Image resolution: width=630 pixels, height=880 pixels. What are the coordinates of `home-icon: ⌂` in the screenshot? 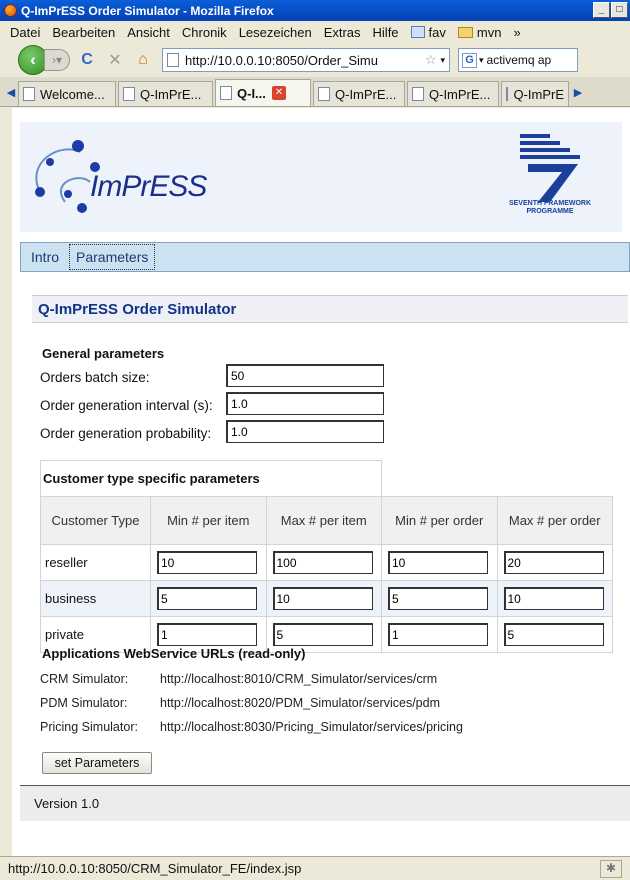 It's located at (143, 60).